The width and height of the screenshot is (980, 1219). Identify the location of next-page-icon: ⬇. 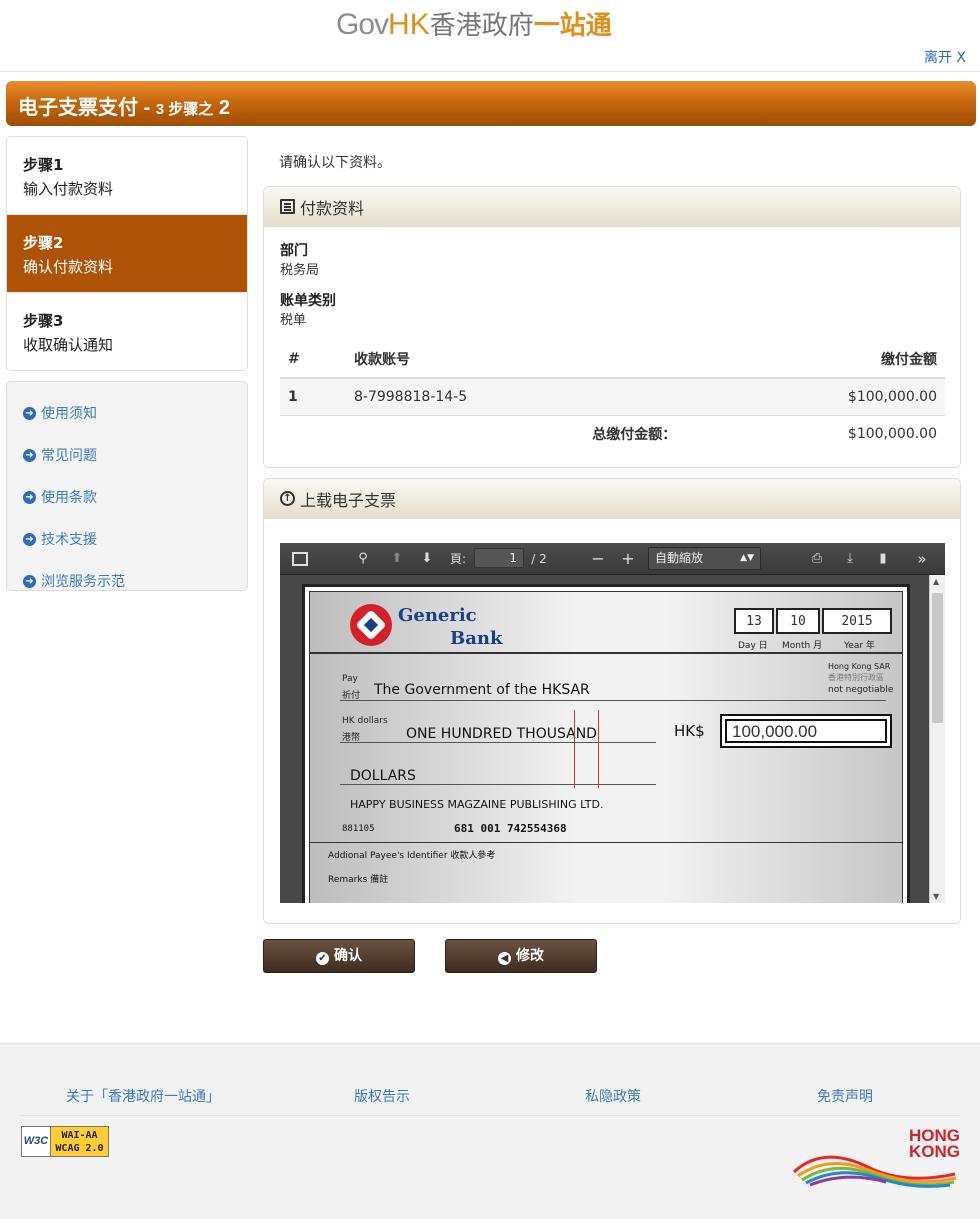
(427, 559).